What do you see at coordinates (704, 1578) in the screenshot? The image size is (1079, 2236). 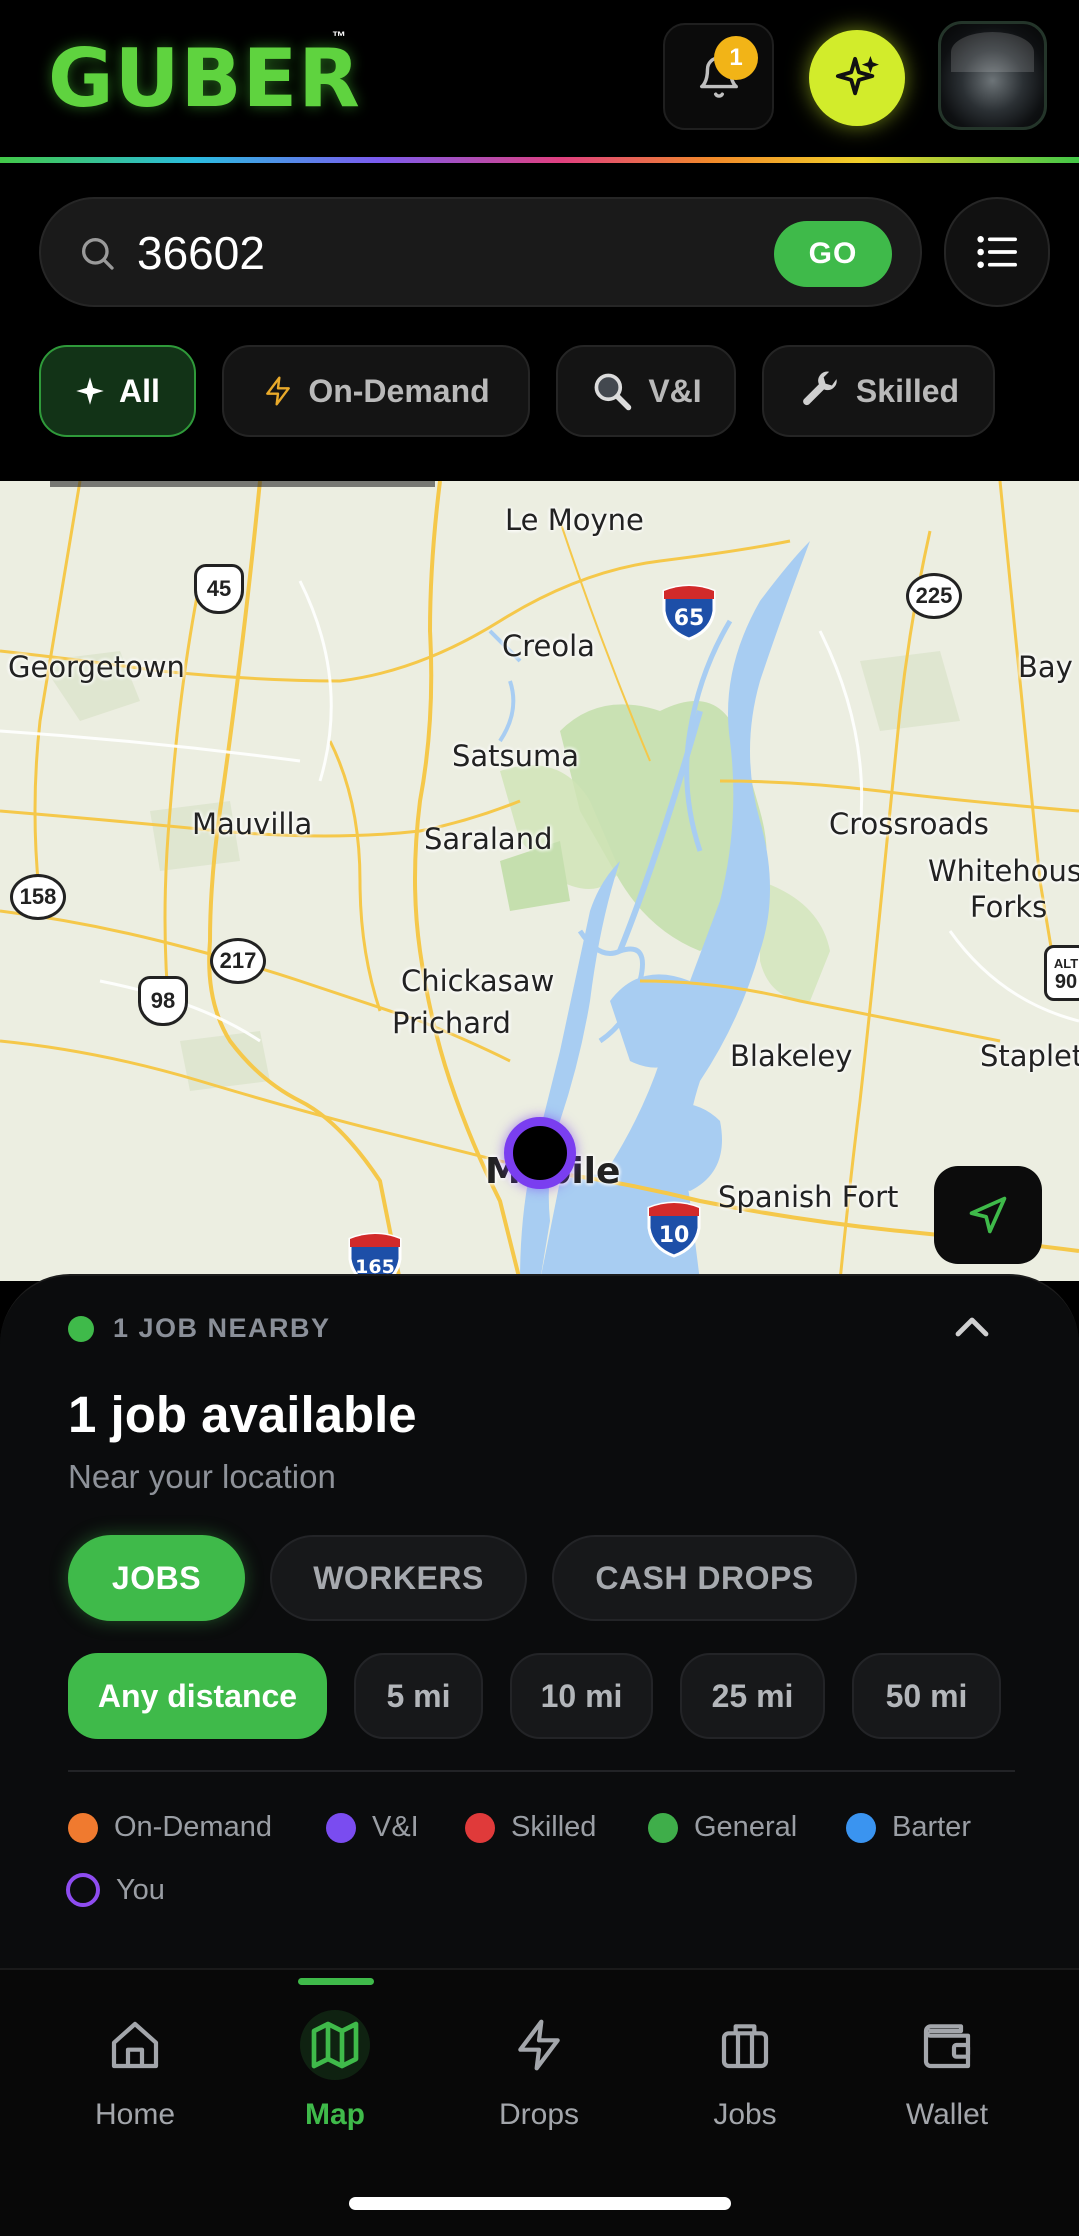 I see `tab-cash-drops: CASH DROPS` at bounding box center [704, 1578].